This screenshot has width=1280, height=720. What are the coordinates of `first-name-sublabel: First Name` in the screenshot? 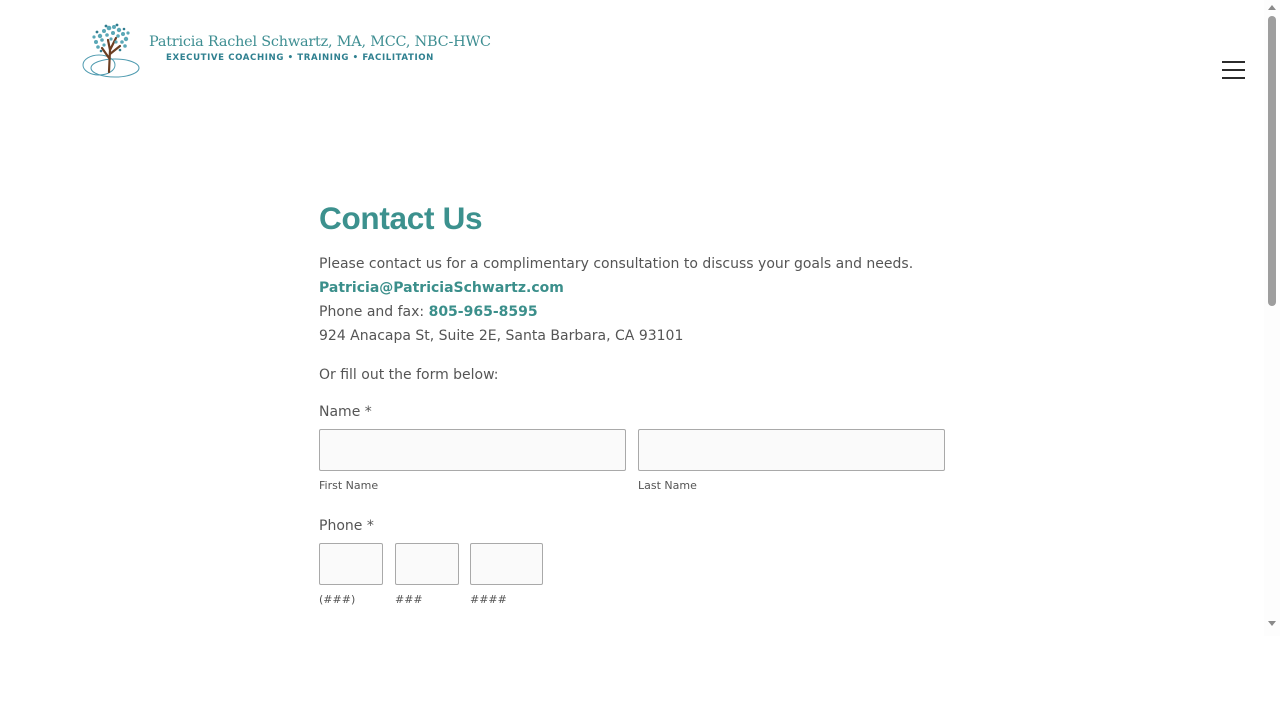 It's located at (349, 485).